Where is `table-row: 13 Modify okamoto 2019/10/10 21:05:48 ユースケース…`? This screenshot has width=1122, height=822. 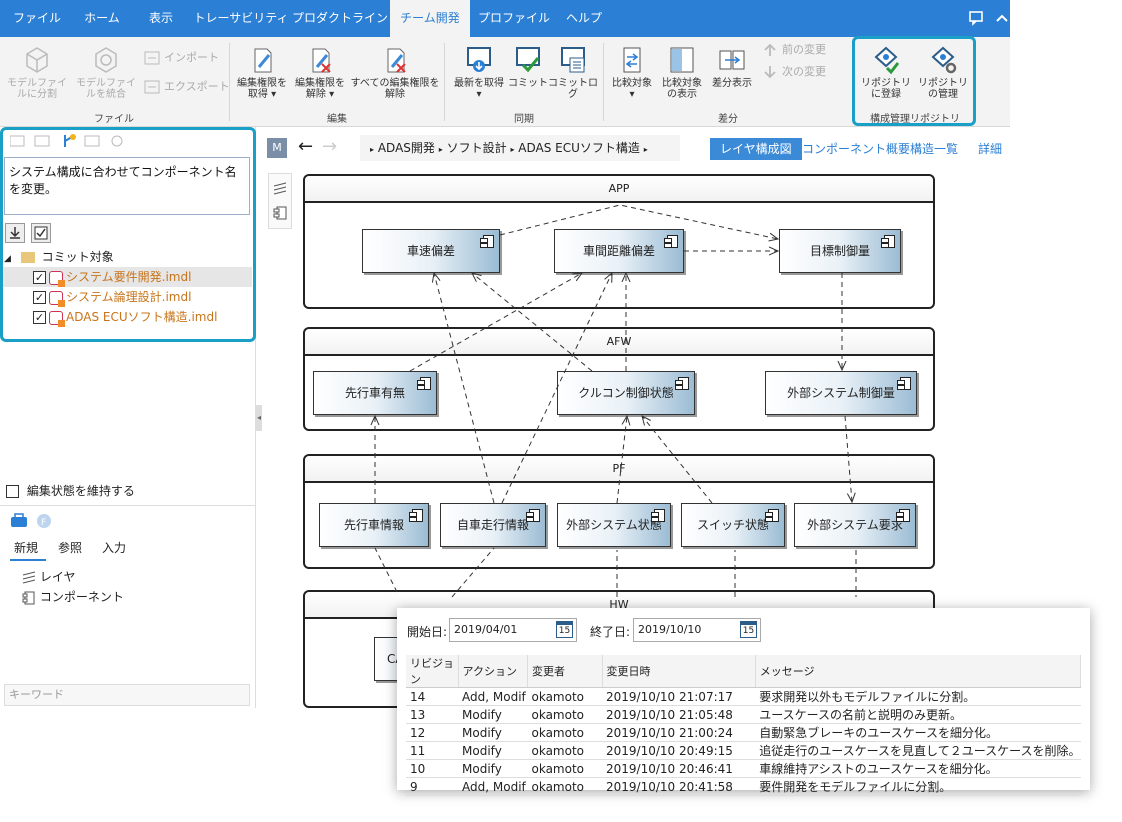 table-row: 13 Modify okamoto 2019/10/10 21:05:48 ユースケース… is located at coordinates (743, 714).